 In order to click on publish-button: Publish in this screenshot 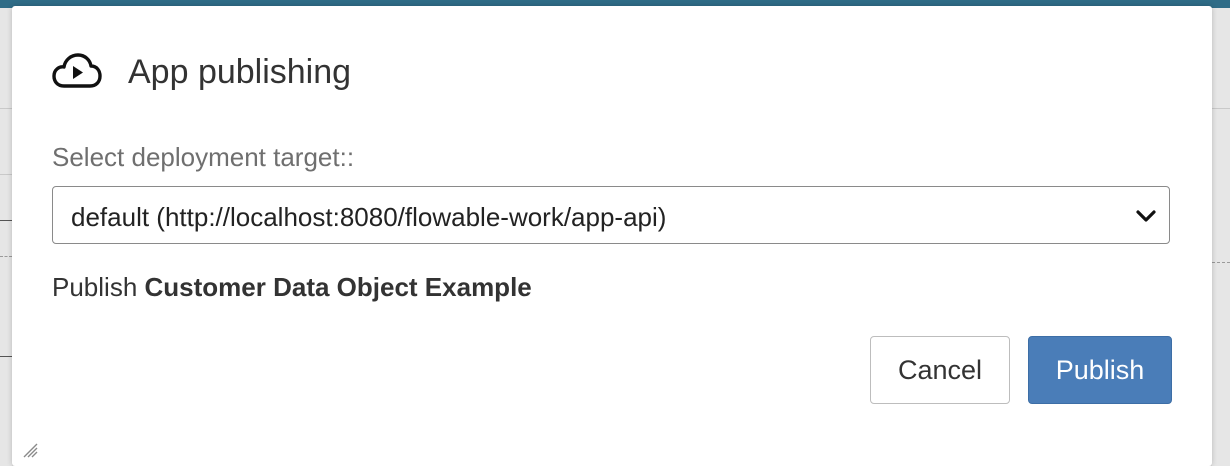, I will do `click(1100, 370)`.